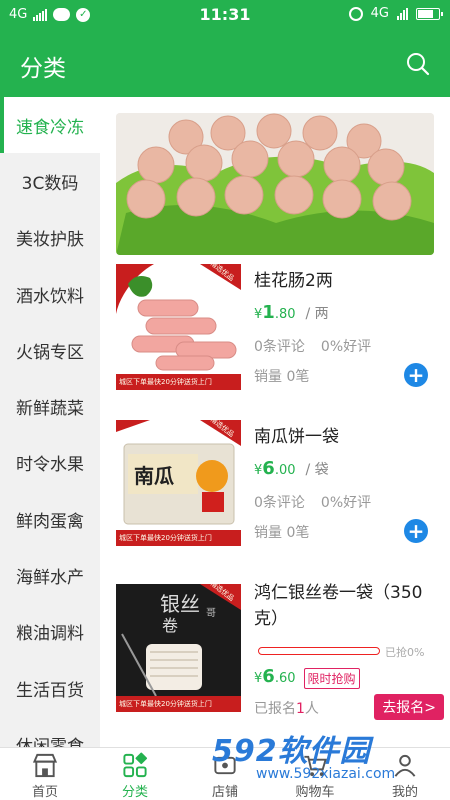  I want to click on price-decimal: .60, so click(285, 678).